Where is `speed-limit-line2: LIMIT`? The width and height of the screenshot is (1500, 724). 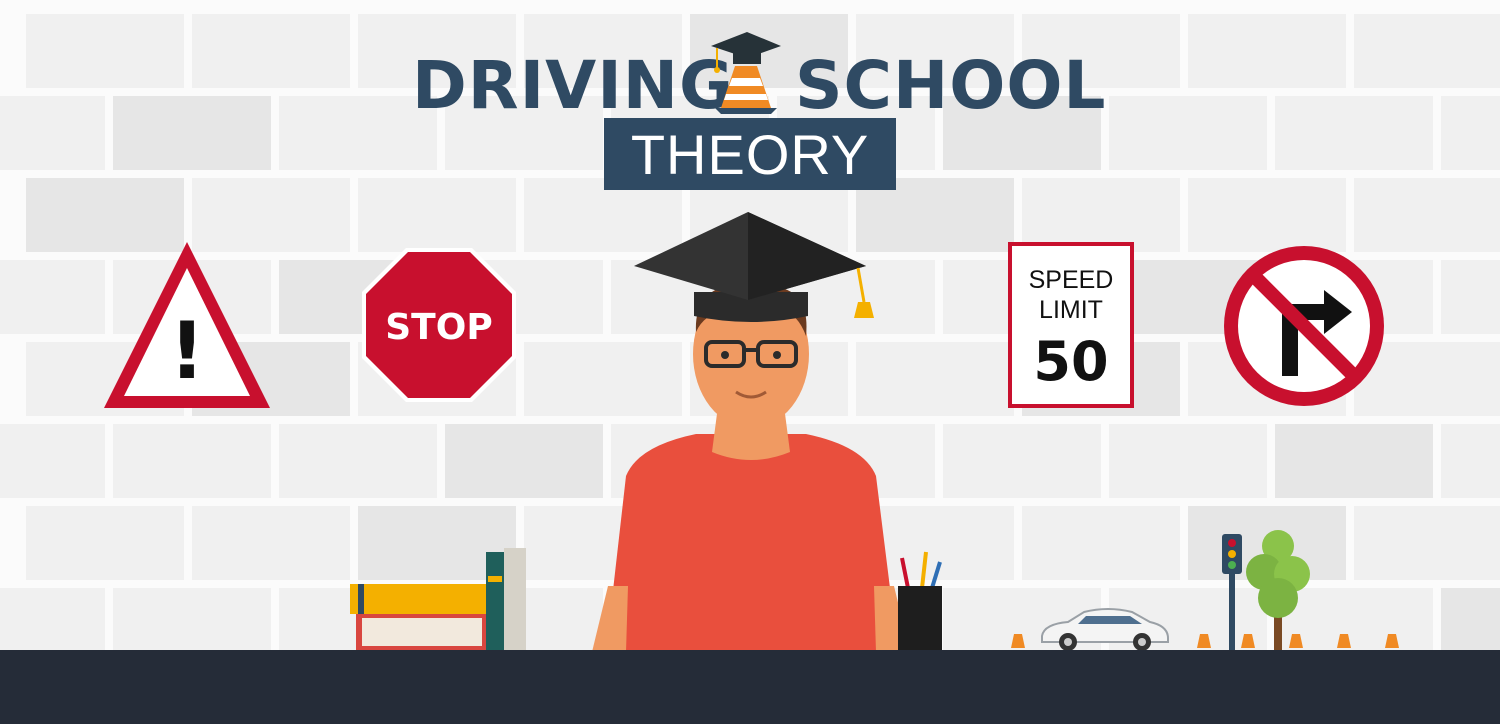 speed-limit-line2: LIMIT is located at coordinates (1071, 310).